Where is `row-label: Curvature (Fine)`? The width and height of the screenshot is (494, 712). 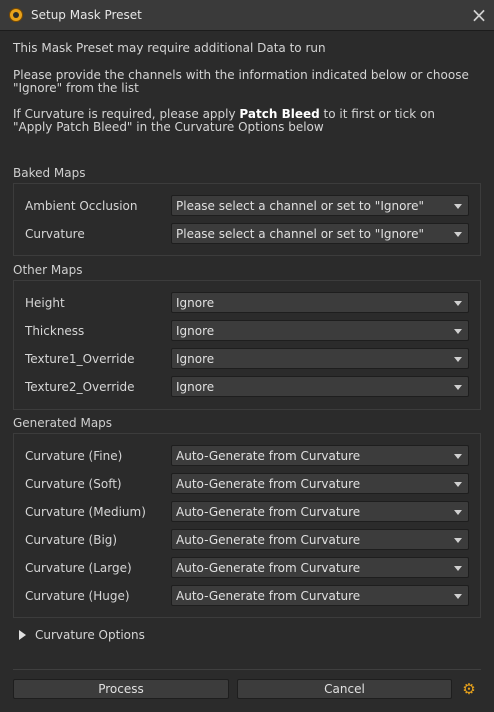 row-label: Curvature (Fine) is located at coordinates (74, 456).